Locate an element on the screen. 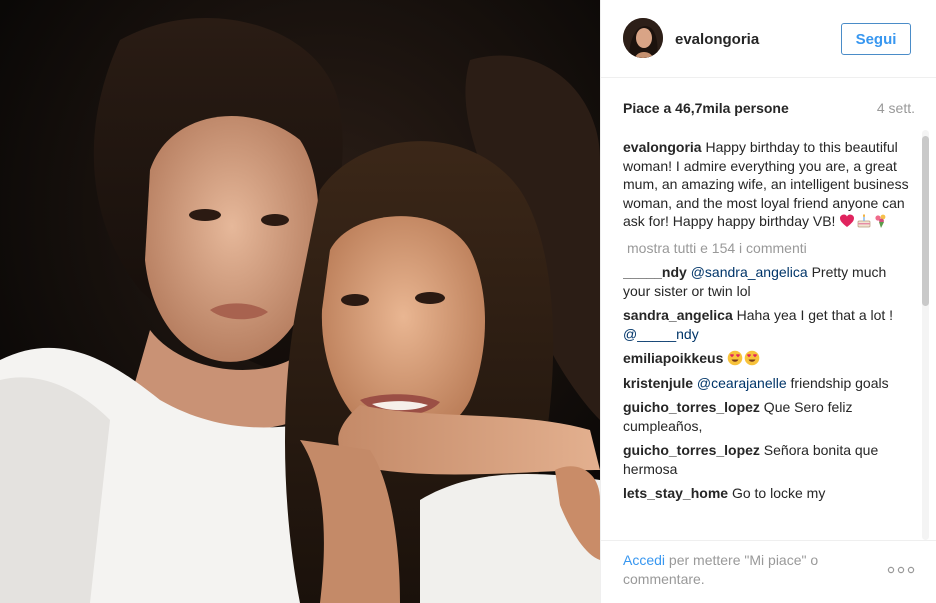  avatar-image is located at coordinates (643, 38).